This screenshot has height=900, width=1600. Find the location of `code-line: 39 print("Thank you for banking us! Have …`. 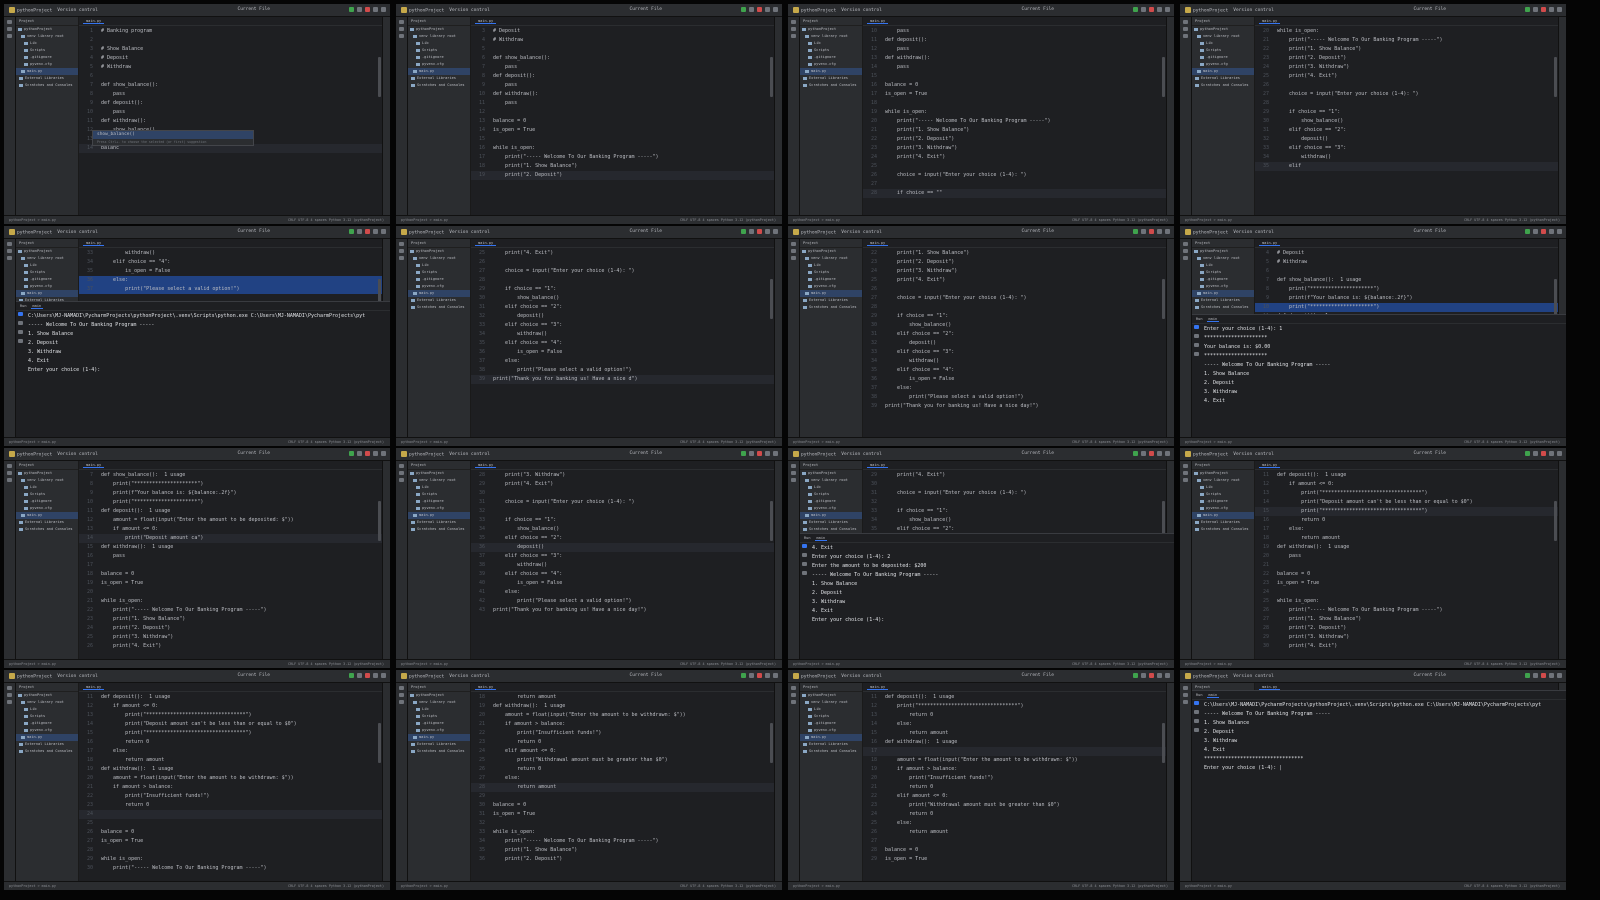

code-line: 39 print("Thank you for banking us! Have … is located at coordinates (1014, 406).